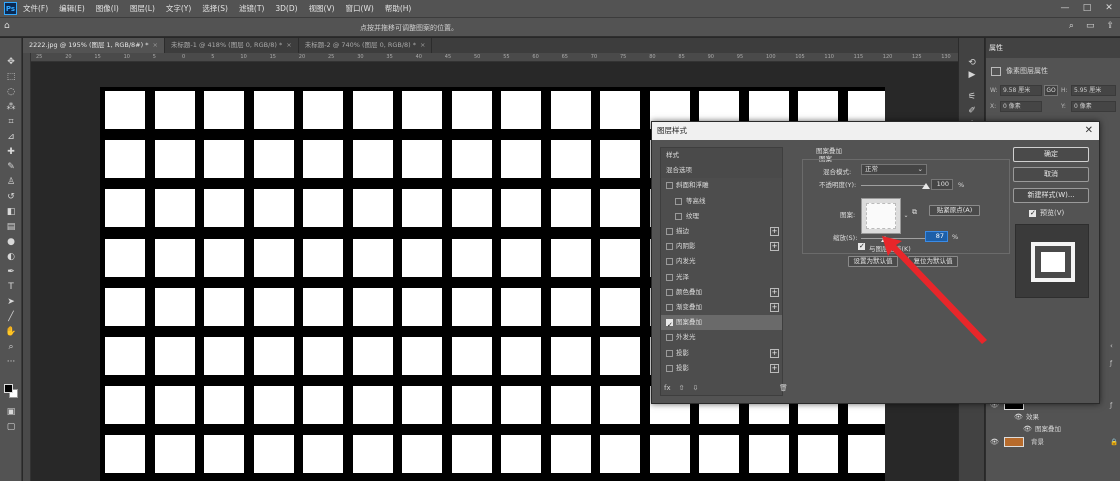 The image size is (1120, 481). Describe the element at coordinates (721, 231) in the screenshot. I see `style-item: 描边 +` at that location.